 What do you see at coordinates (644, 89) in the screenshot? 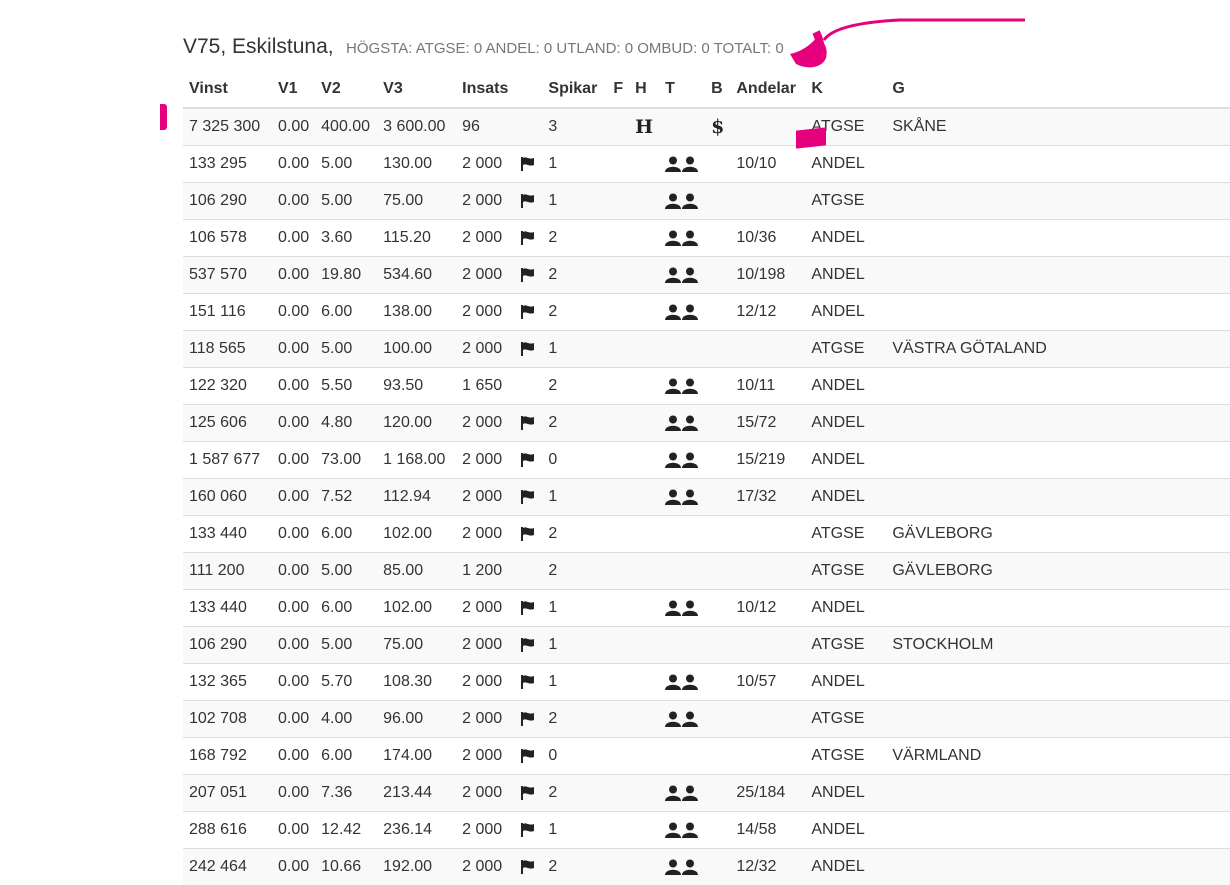
I see `header-h: H` at bounding box center [644, 89].